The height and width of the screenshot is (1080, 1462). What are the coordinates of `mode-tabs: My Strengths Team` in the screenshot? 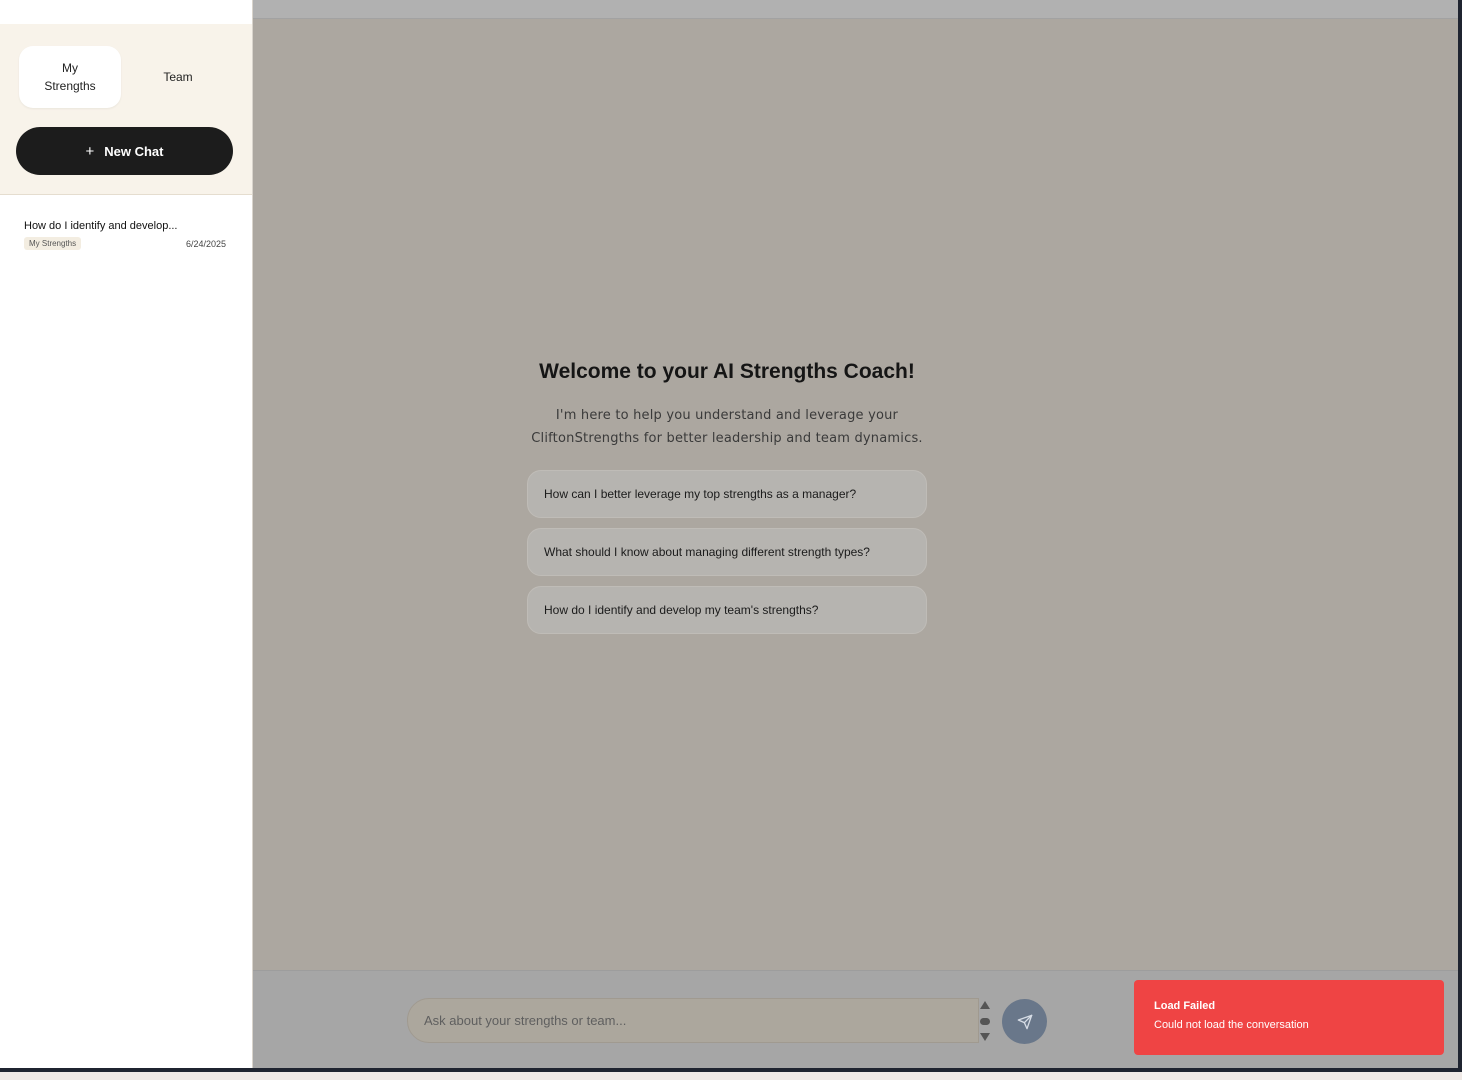 It's located at (127, 77).